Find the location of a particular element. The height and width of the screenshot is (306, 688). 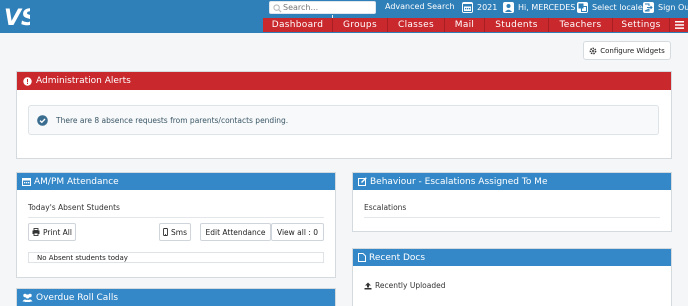

nav-teachers: Teachers is located at coordinates (581, 25).